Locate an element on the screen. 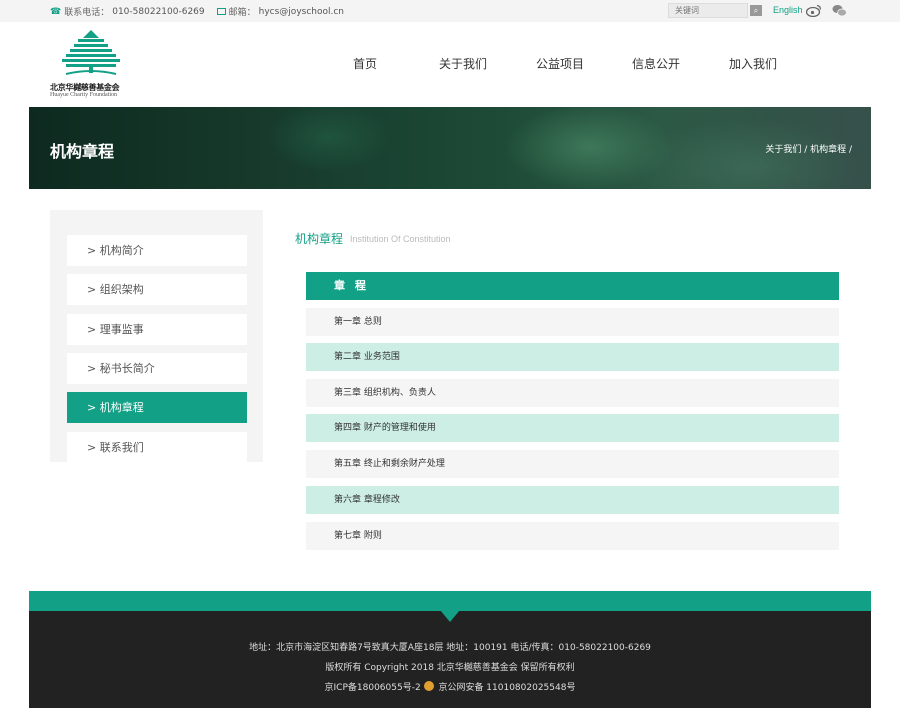 The image size is (900, 708). search-input is located at coordinates (708, 10).